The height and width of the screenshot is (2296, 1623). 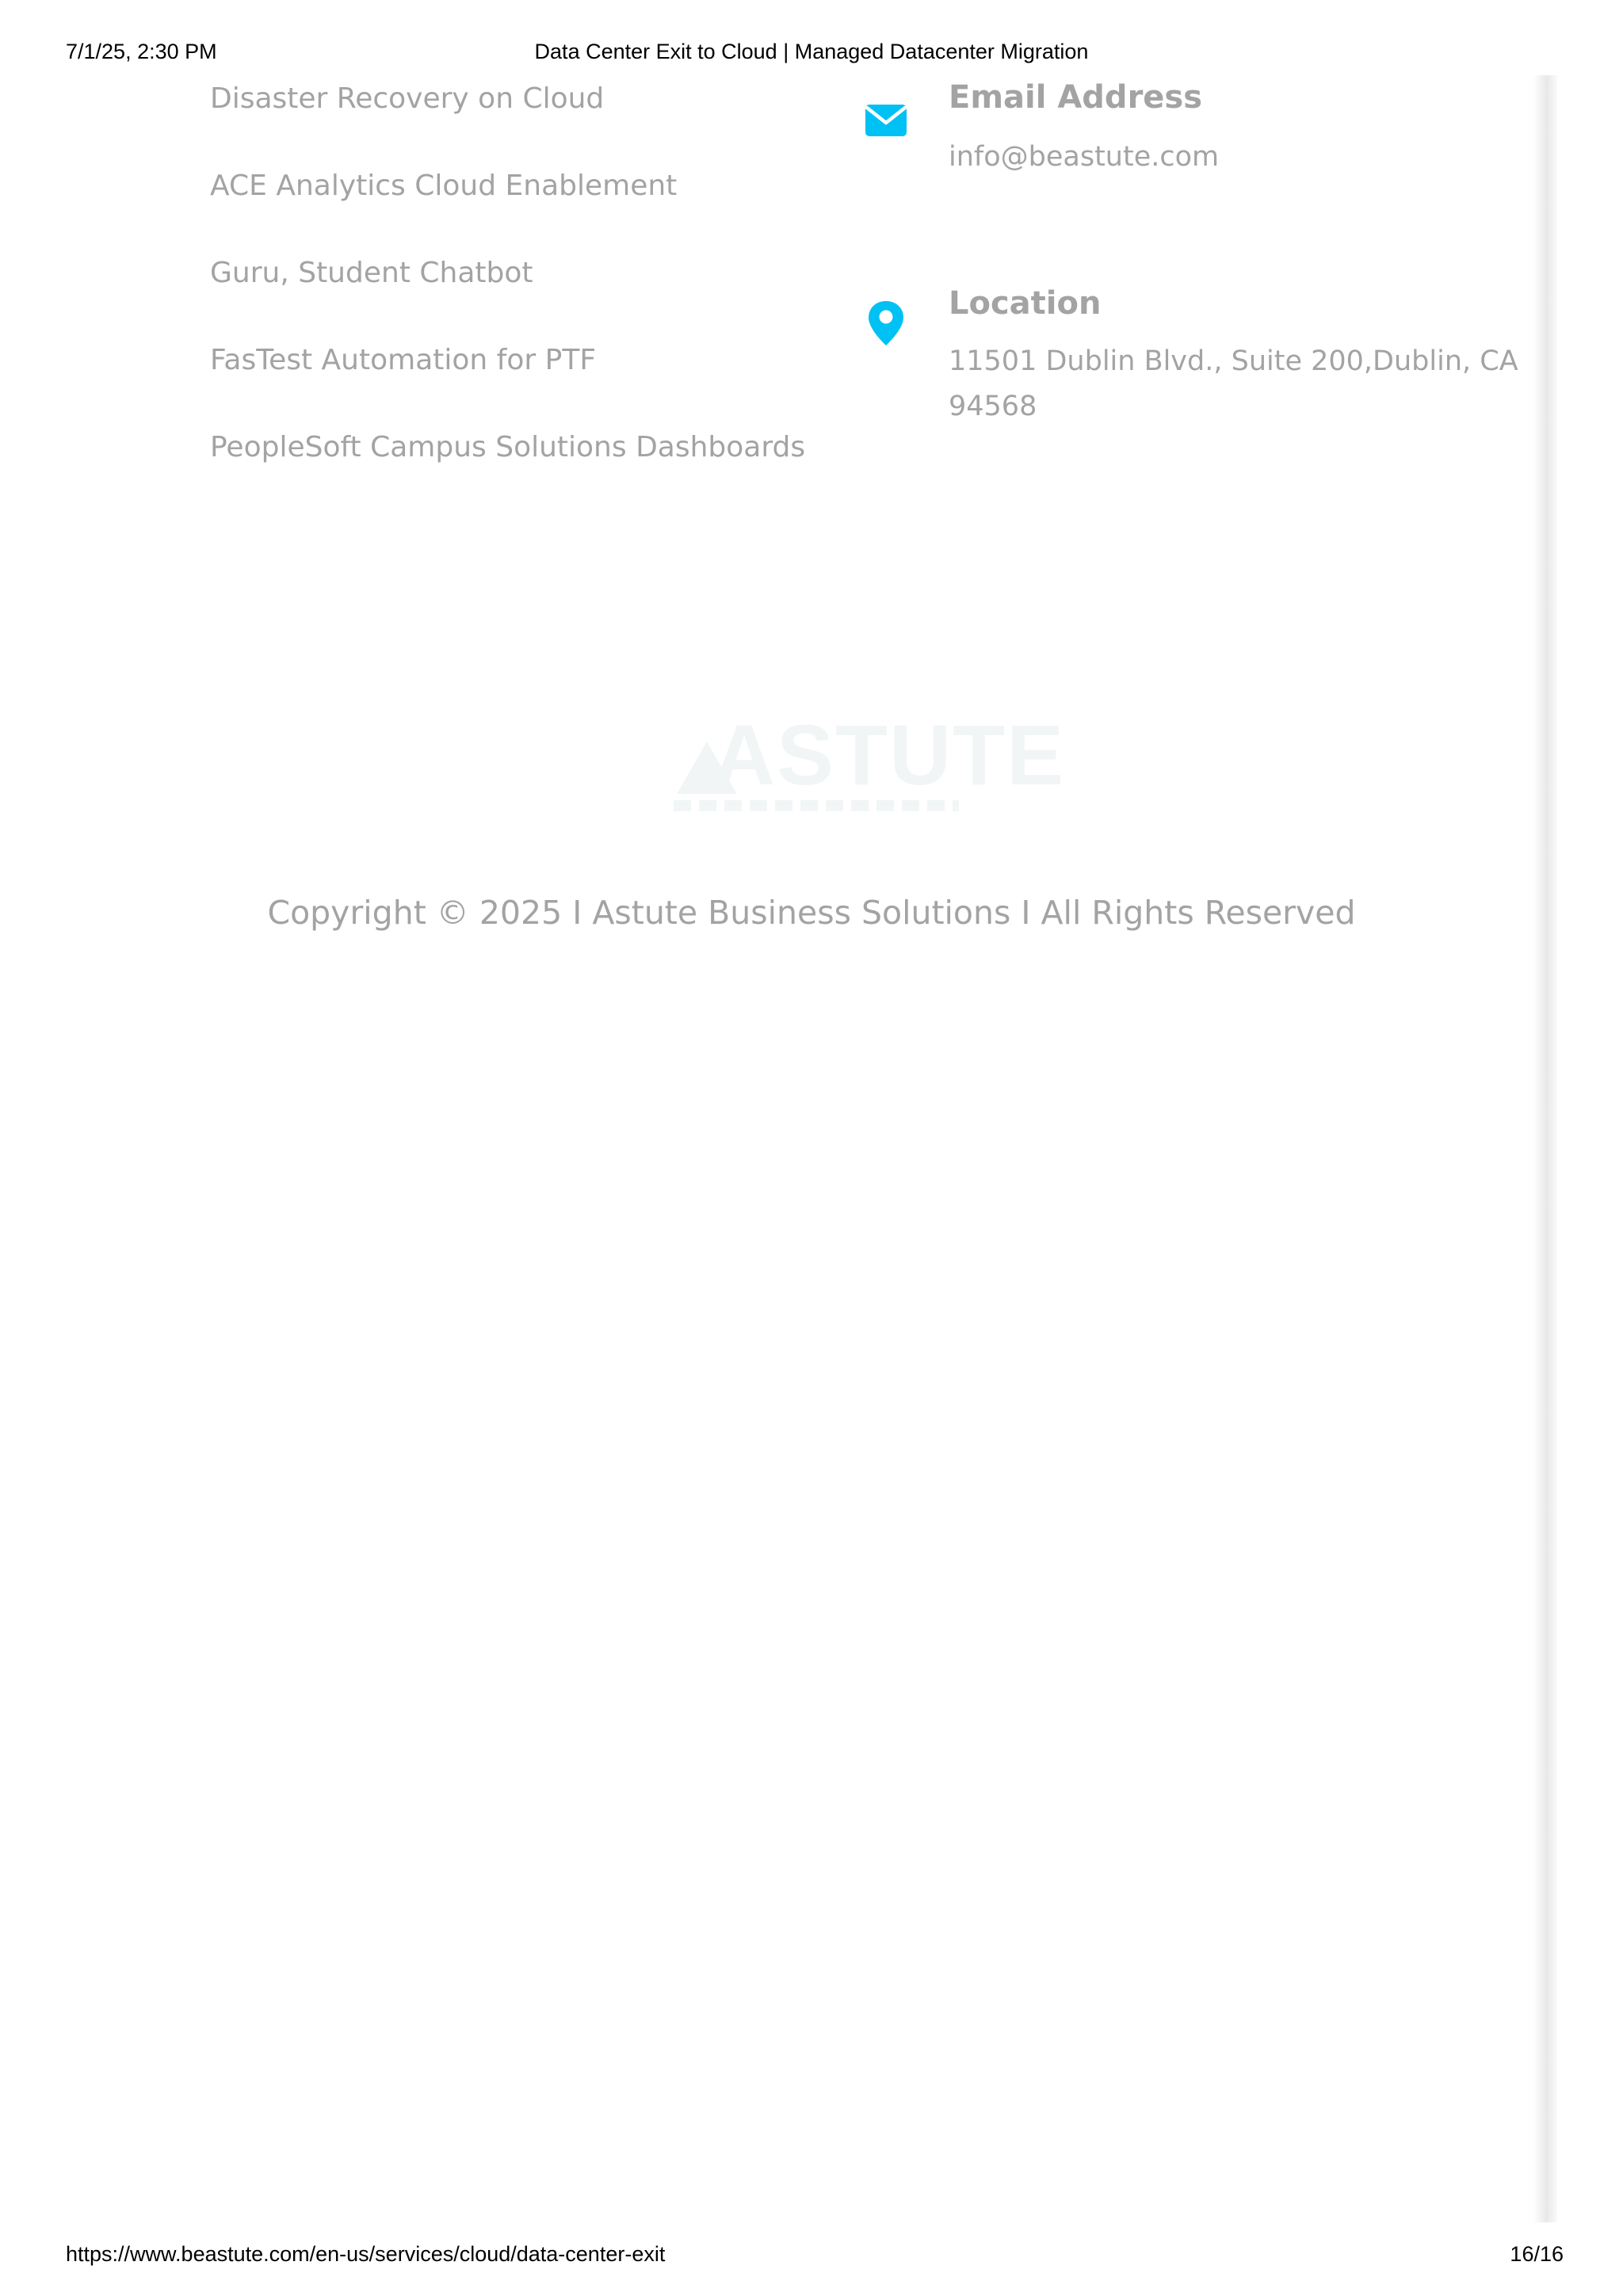 What do you see at coordinates (508, 471) in the screenshot?
I see `footer-link-campus-dashboards: PeopleSoft Campus Solutions Dashboards` at bounding box center [508, 471].